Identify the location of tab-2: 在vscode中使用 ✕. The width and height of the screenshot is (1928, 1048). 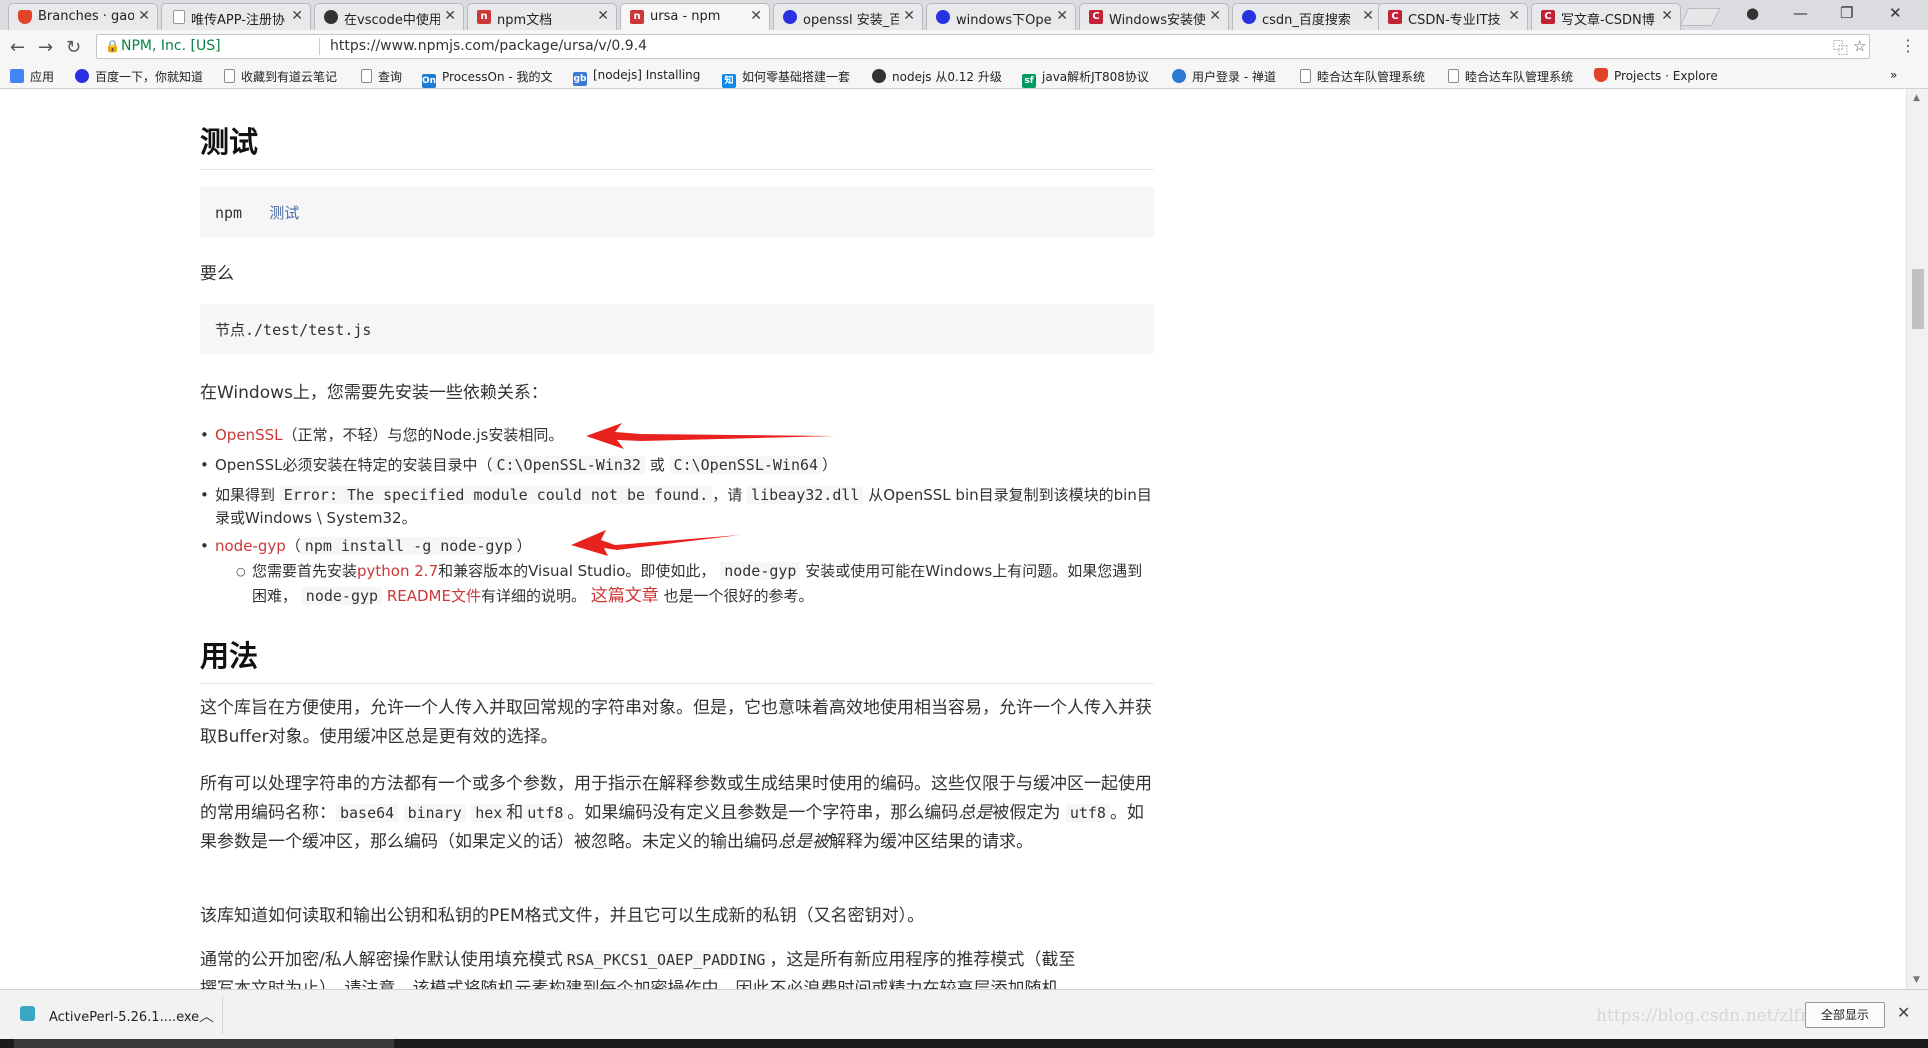
(389, 16).